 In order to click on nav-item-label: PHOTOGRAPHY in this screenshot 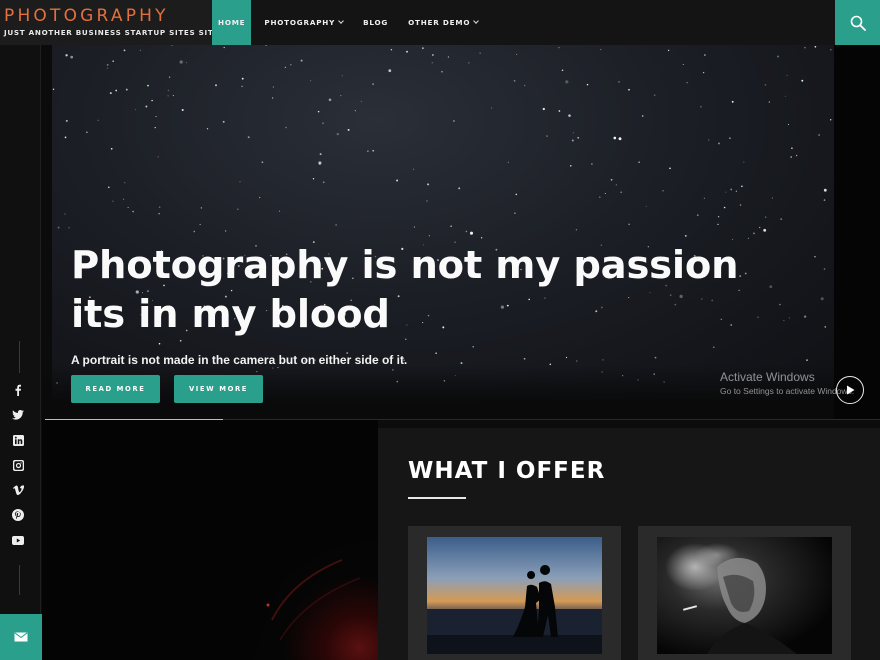, I will do `click(300, 22)`.